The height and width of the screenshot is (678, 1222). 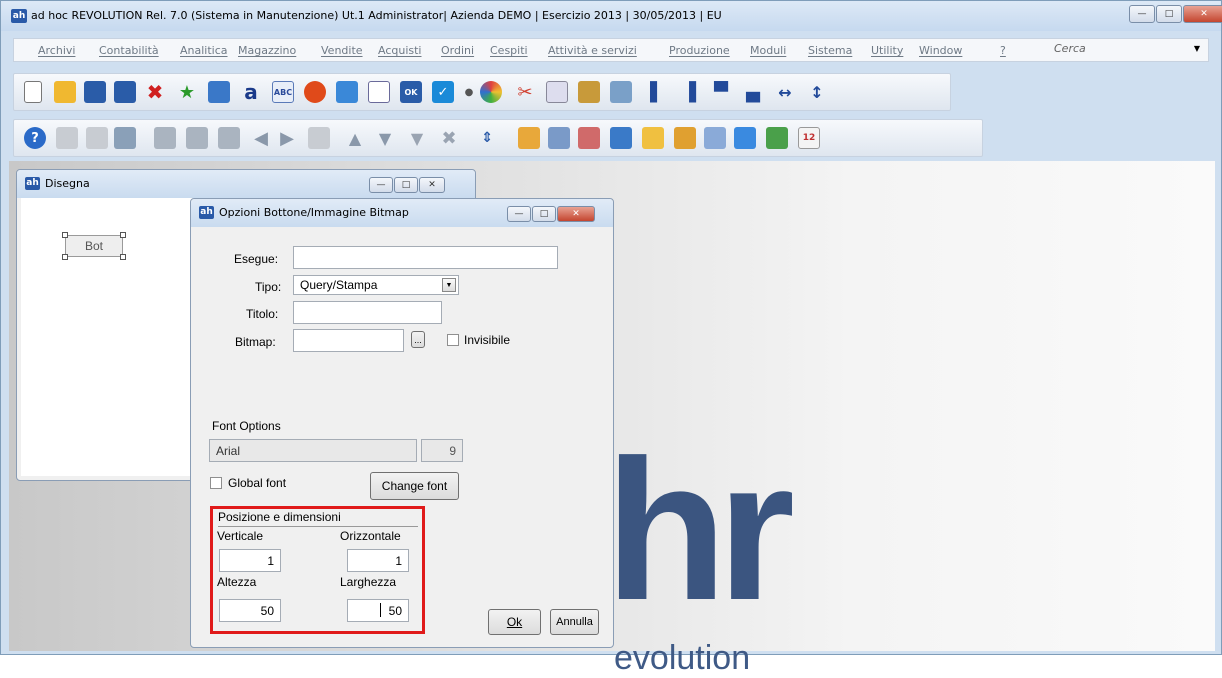 I want to click on documents-icon, so click(x=559, y=138).